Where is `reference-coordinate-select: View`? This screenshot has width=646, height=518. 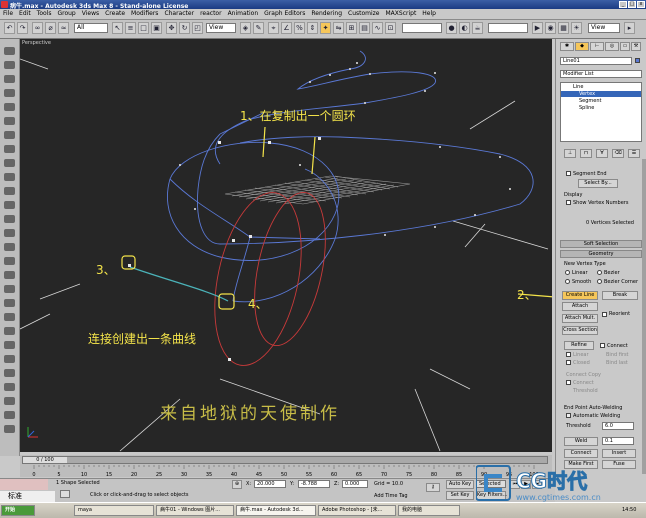
reference-coordinate-select: View is located at coordinates (221, 28).